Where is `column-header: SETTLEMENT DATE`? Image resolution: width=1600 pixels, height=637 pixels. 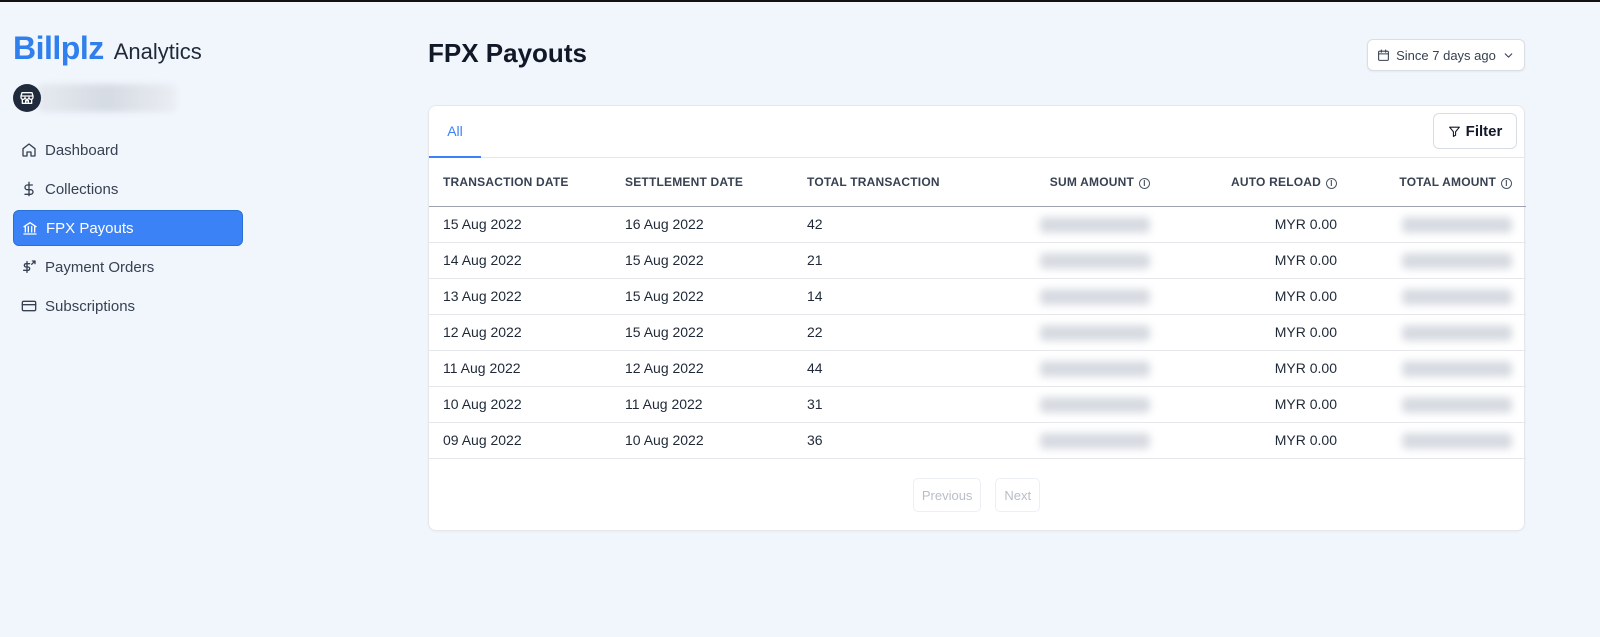
column-header: SETTLEMENT DATE is located at coordinates (702, 182).